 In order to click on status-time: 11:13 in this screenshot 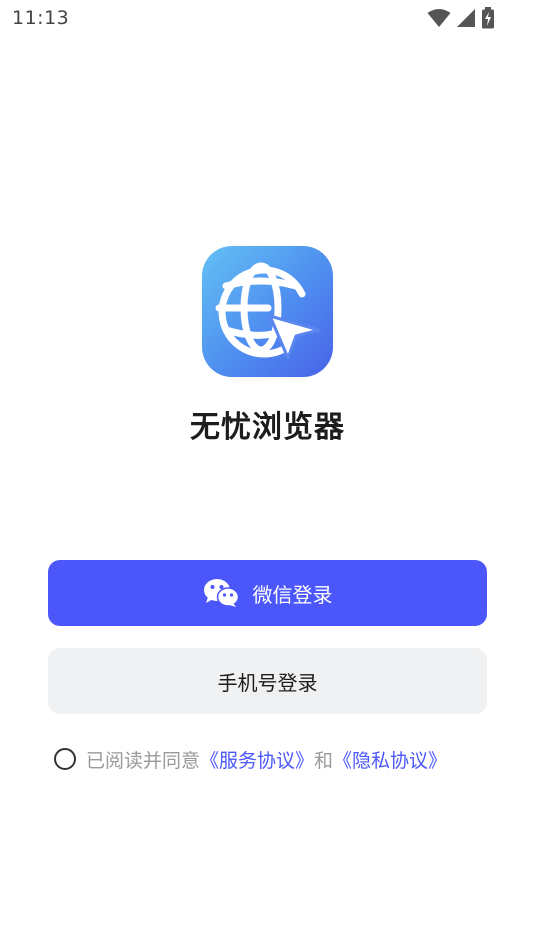, I will do `click(41, 18)`.